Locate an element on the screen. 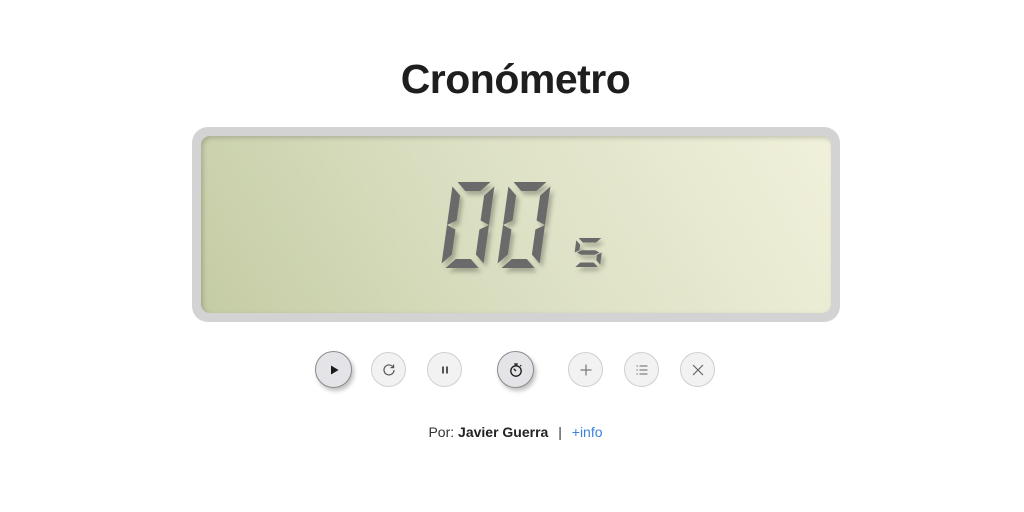  pause-button is located at coordinates (444, 369).